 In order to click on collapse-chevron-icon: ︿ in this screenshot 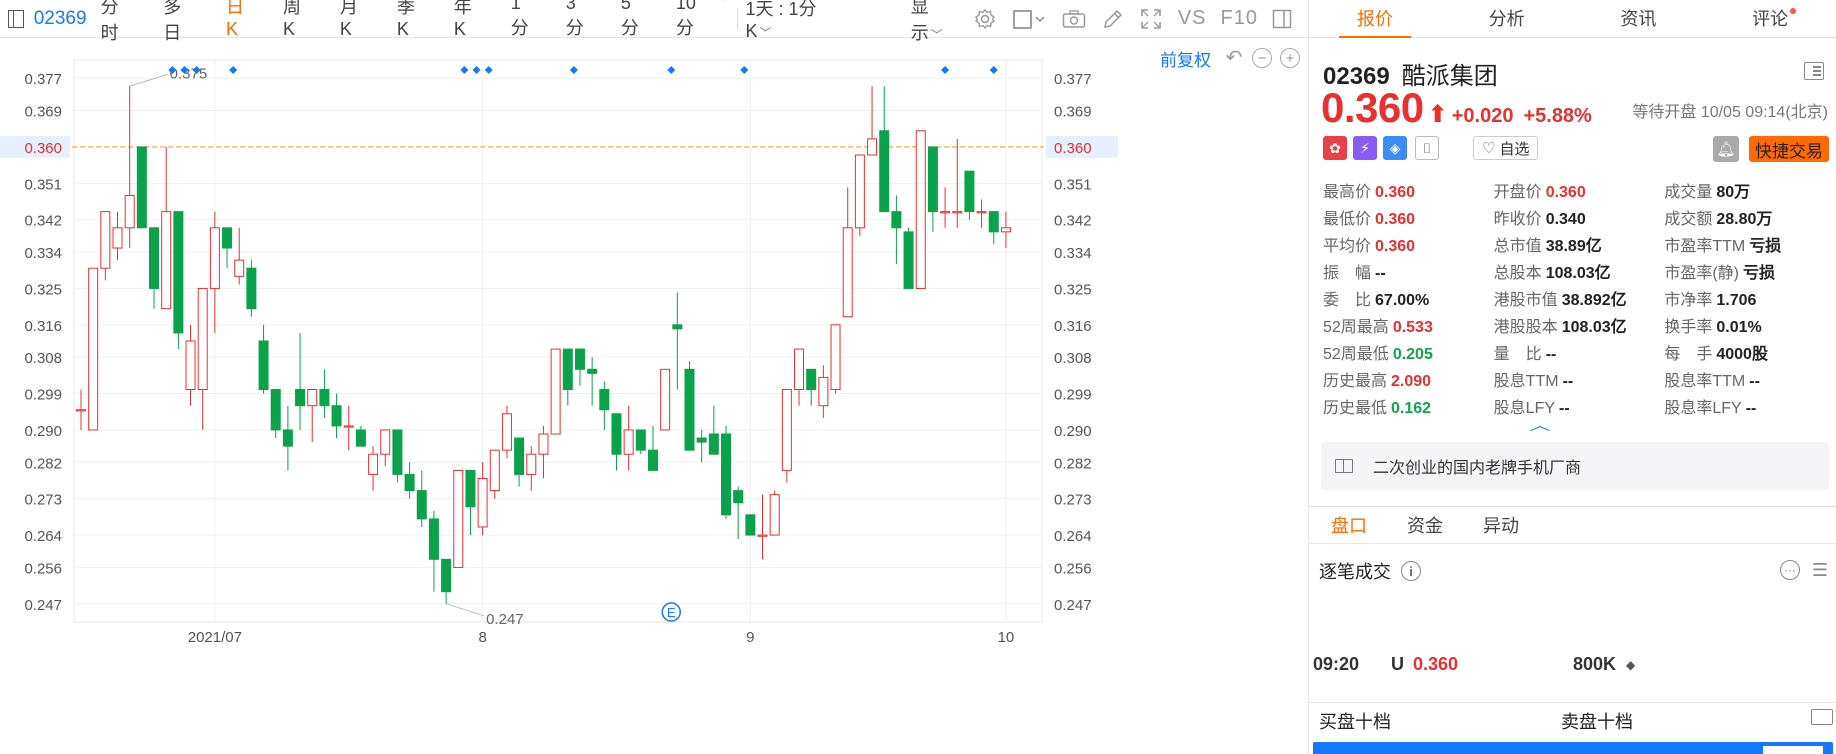, I will do `click(1540, 425)`.